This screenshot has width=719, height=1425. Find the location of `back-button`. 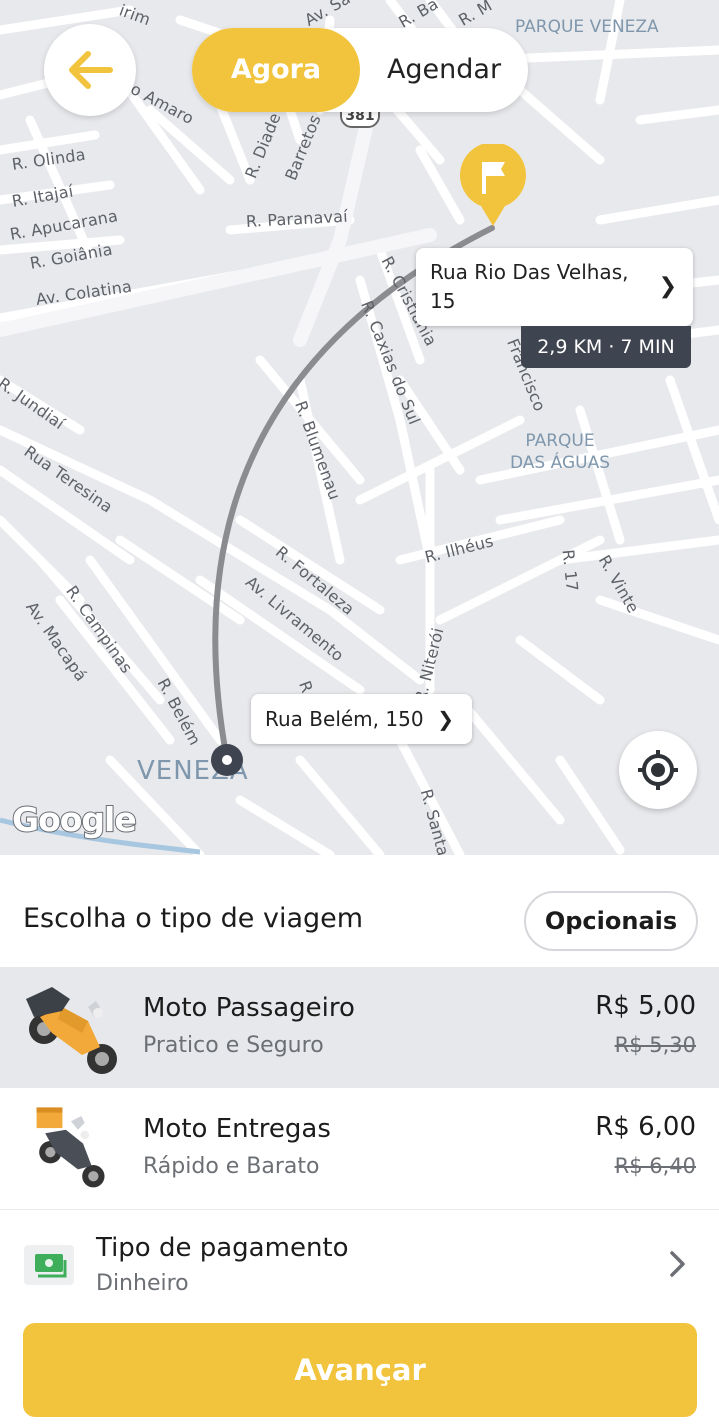

back-button is located at coordinates (90, 70).